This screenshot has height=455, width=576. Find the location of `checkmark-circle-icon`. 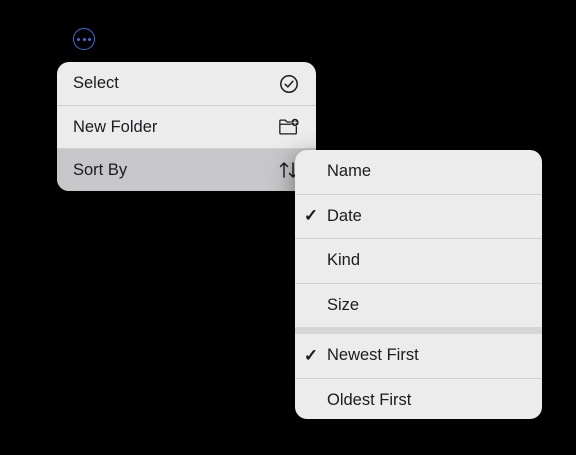

checkmark-circle-icon is located at coordinates (289, 84).